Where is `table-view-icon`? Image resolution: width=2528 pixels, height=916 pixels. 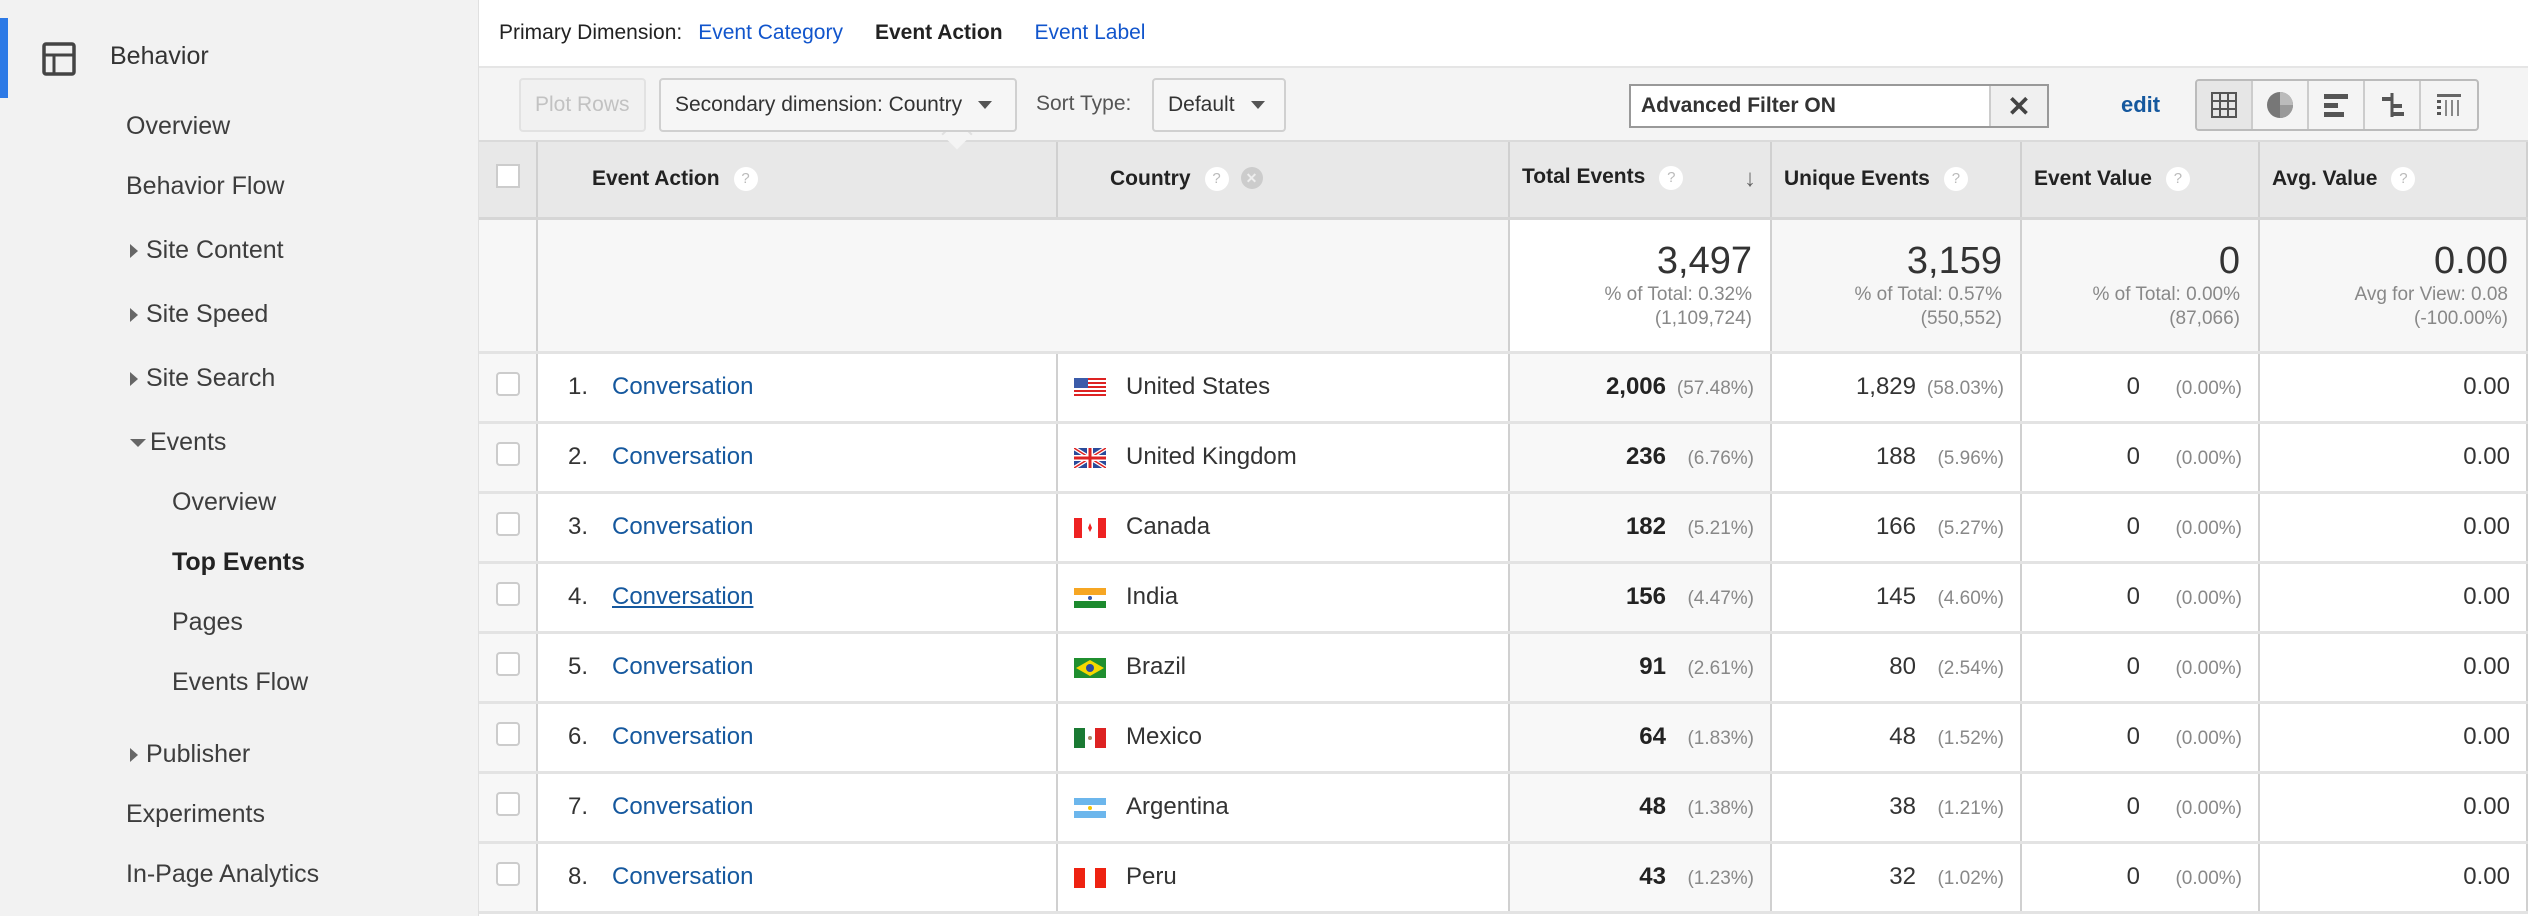
table-view-icon is located at coordinates (2224, 105).